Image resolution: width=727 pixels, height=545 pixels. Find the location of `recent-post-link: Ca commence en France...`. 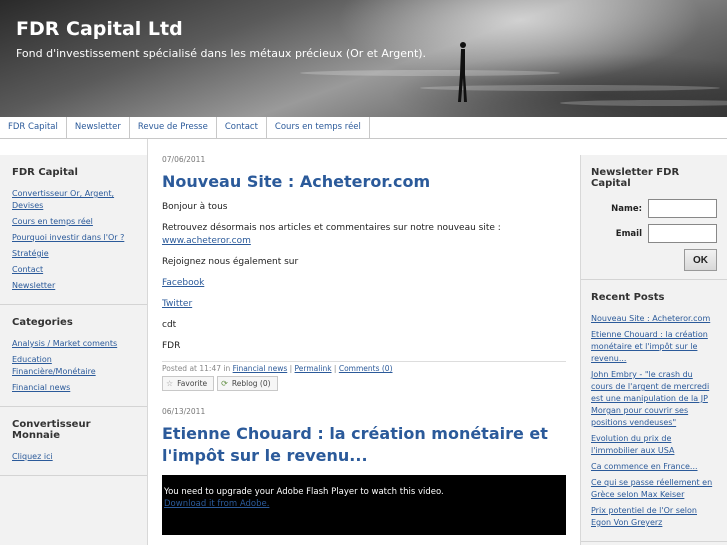

recent-post-link: Ca commence en France... is located at coordinates (654, 467).